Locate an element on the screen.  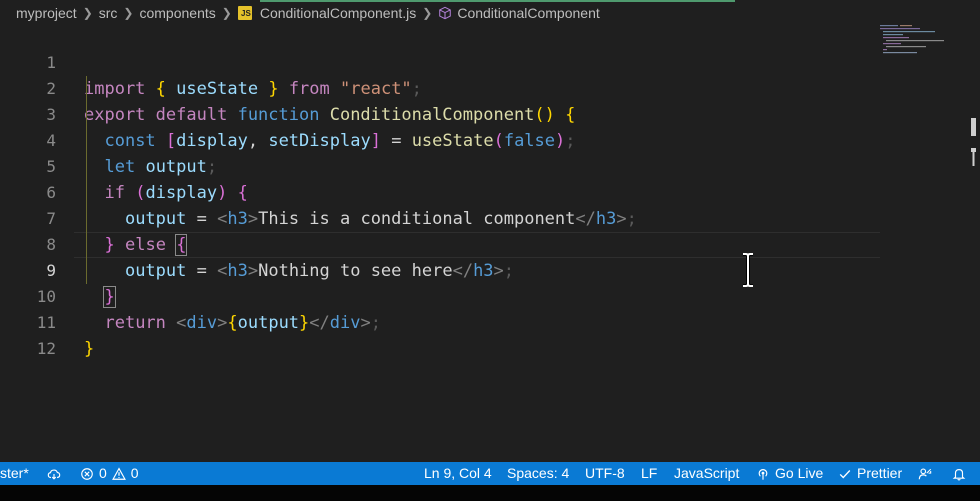
code-line: 11 } is located at coordinates (440, 321).